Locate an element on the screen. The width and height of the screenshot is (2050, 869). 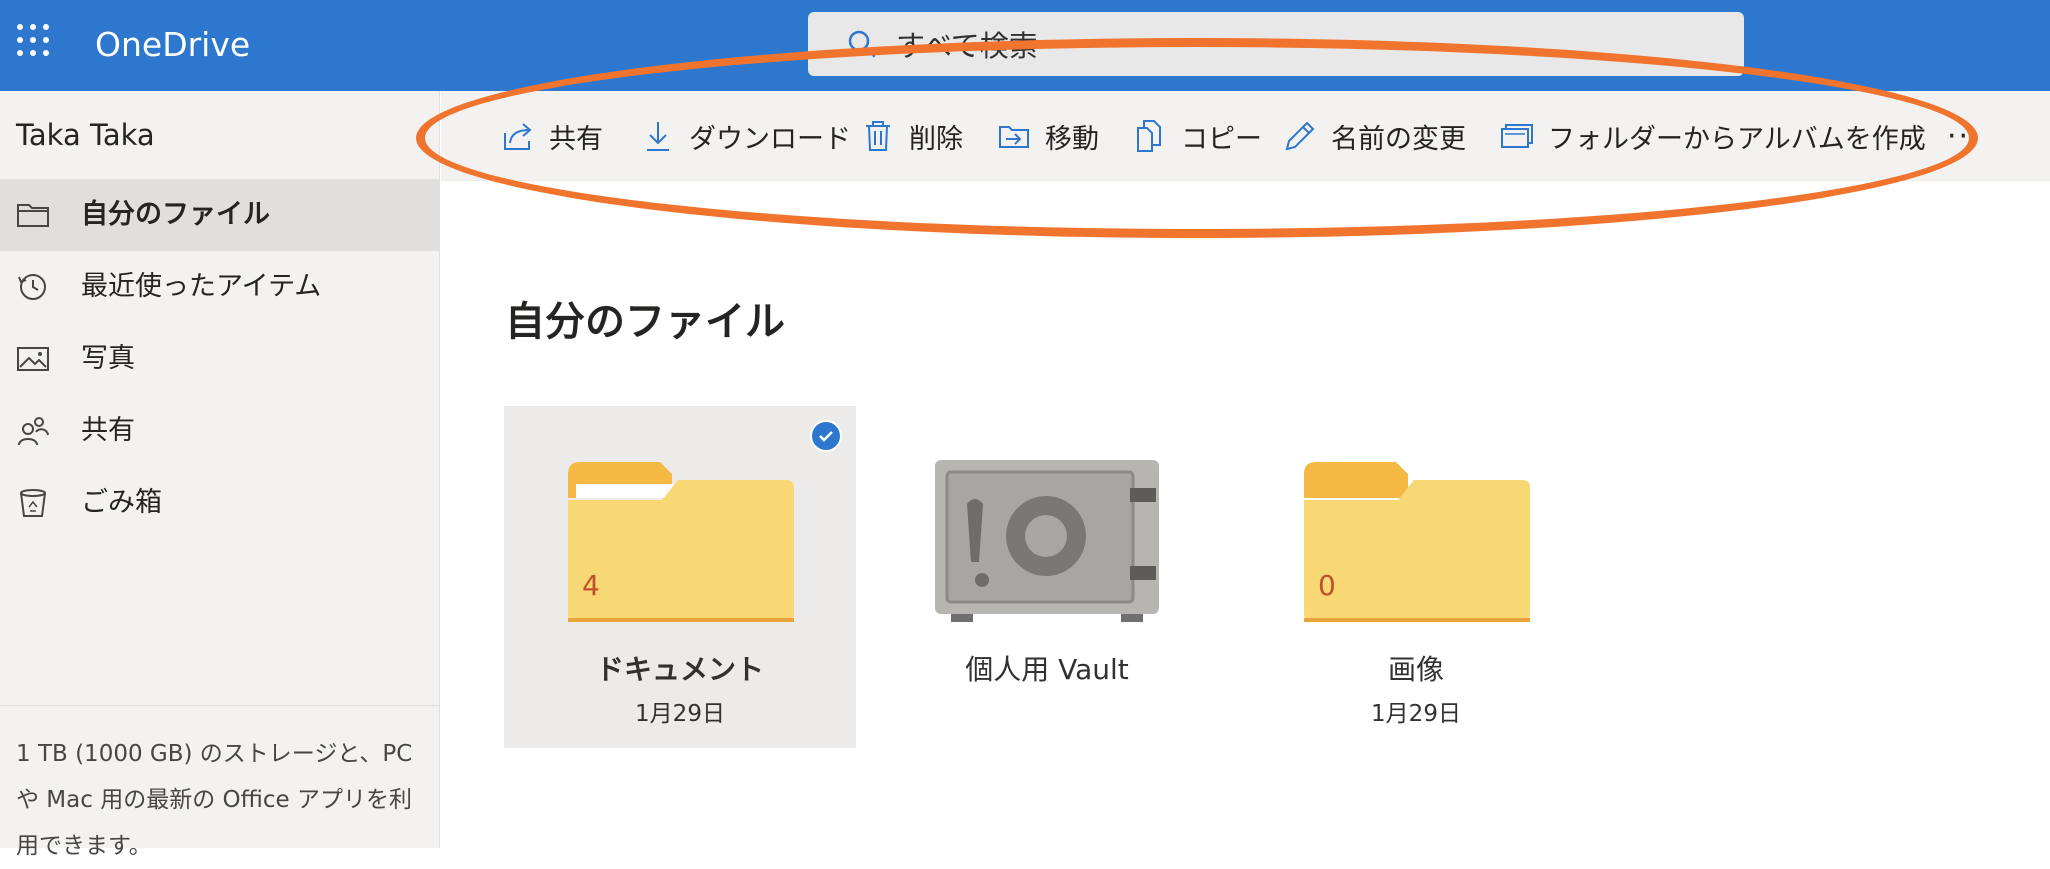
sidebar-item-photos: 写真 is located at coordinates (220, 359).